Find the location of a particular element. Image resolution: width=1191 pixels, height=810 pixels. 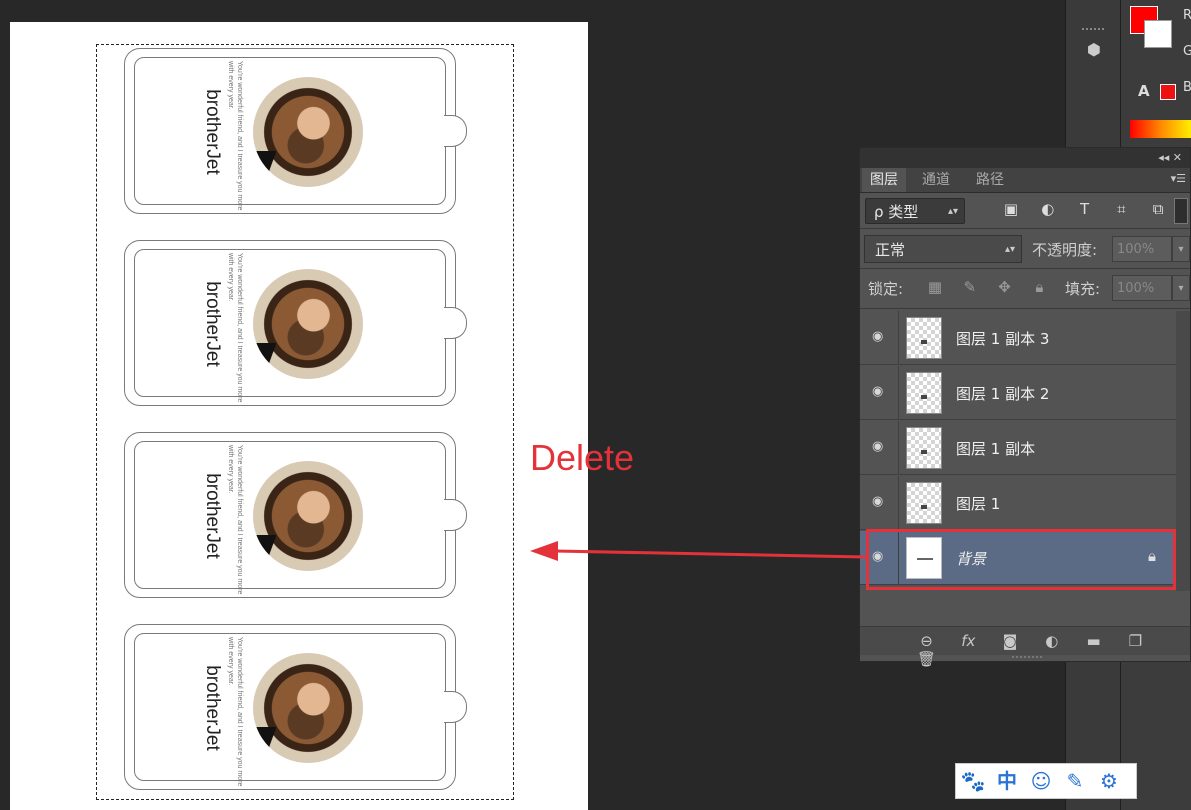

chinese-mode-button: 中 is located at coordinates (1007, 781).